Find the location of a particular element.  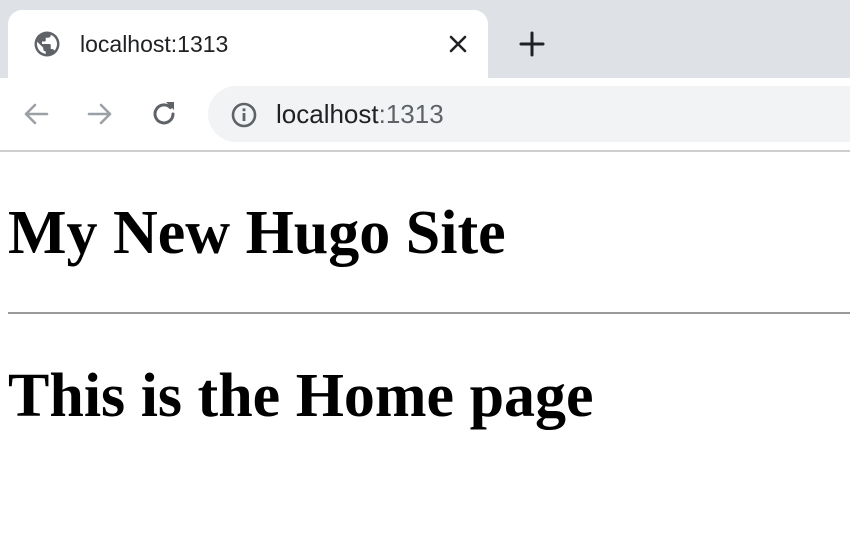

new-tab-button is located at coordinates (532, 44).